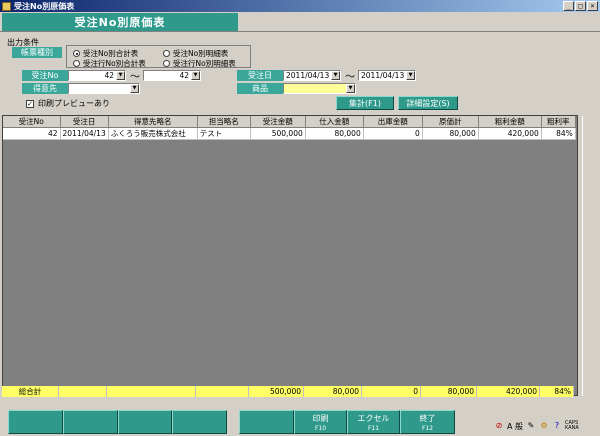  Describe the element at coordinates (334, 133) in the screenshot. I see `cell-purchase-amount: 80,000` at that location.